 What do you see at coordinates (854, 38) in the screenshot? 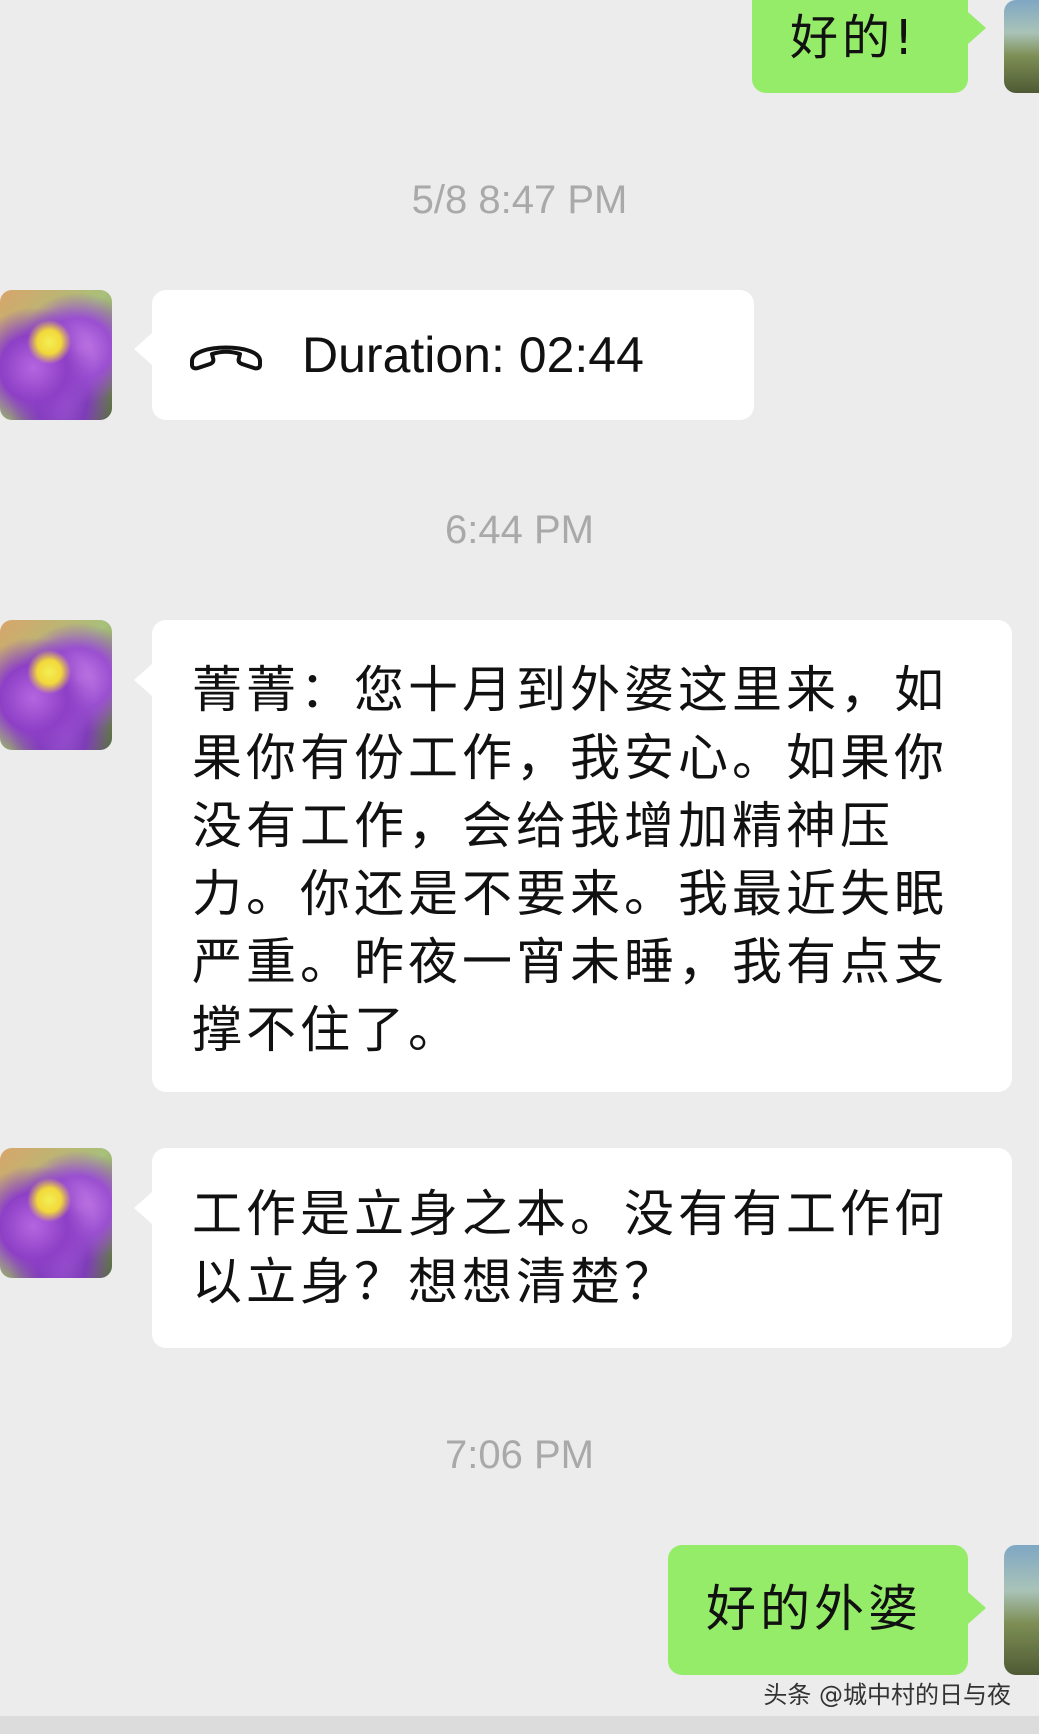
I see `outgoing-message-1-text: 好的!` at bounding box center [854, 38].